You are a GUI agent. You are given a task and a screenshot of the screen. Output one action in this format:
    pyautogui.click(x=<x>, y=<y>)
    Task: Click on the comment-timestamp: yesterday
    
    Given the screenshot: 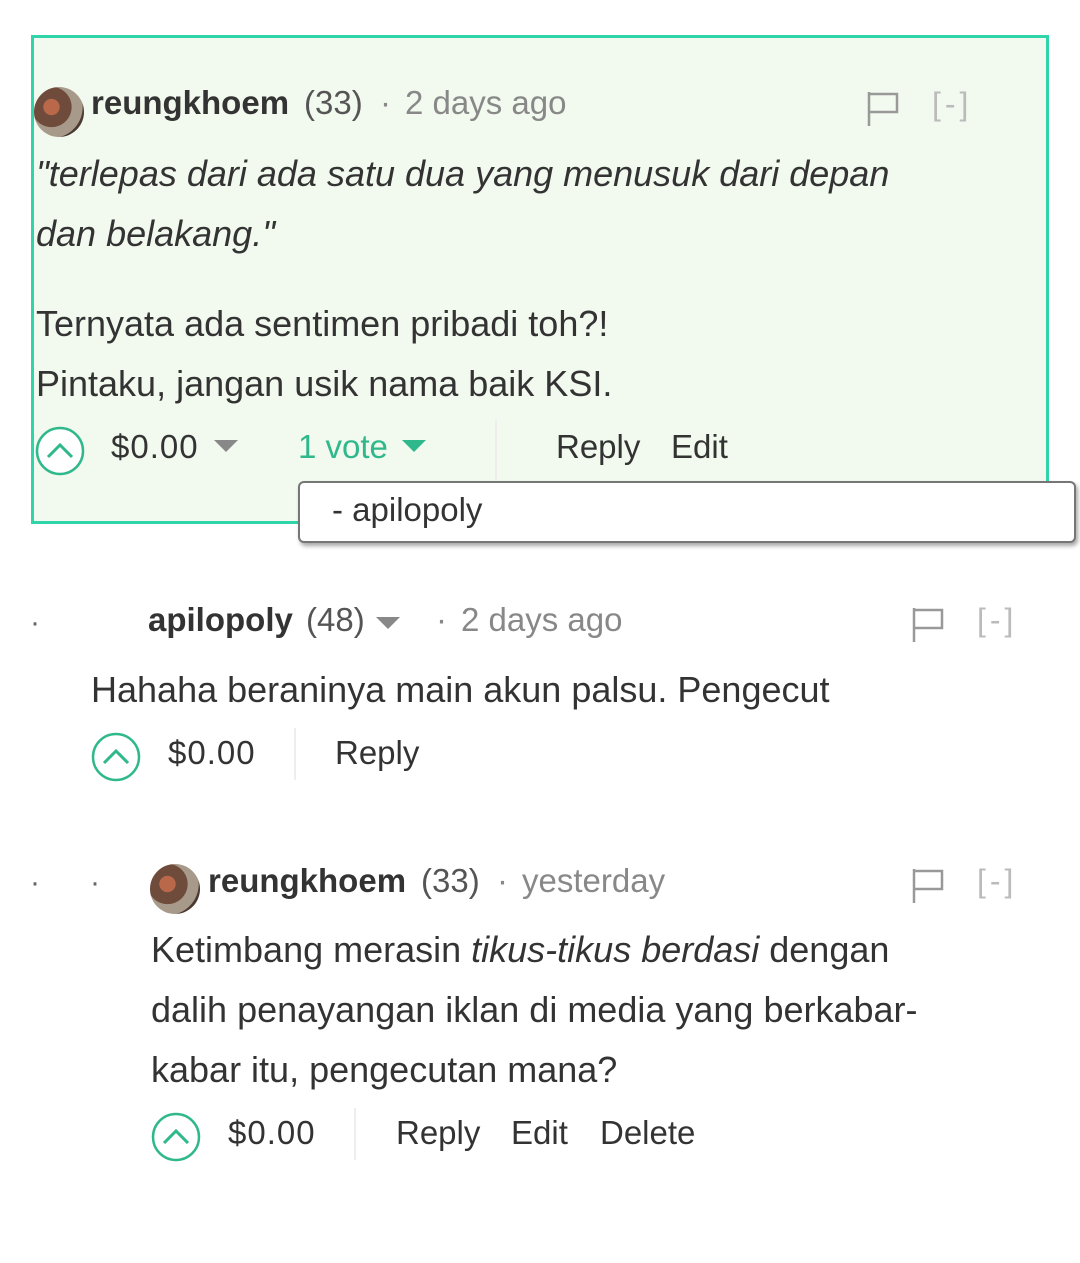 What is the action you would take?
    pyautogui.click(x=593, y=881)
    